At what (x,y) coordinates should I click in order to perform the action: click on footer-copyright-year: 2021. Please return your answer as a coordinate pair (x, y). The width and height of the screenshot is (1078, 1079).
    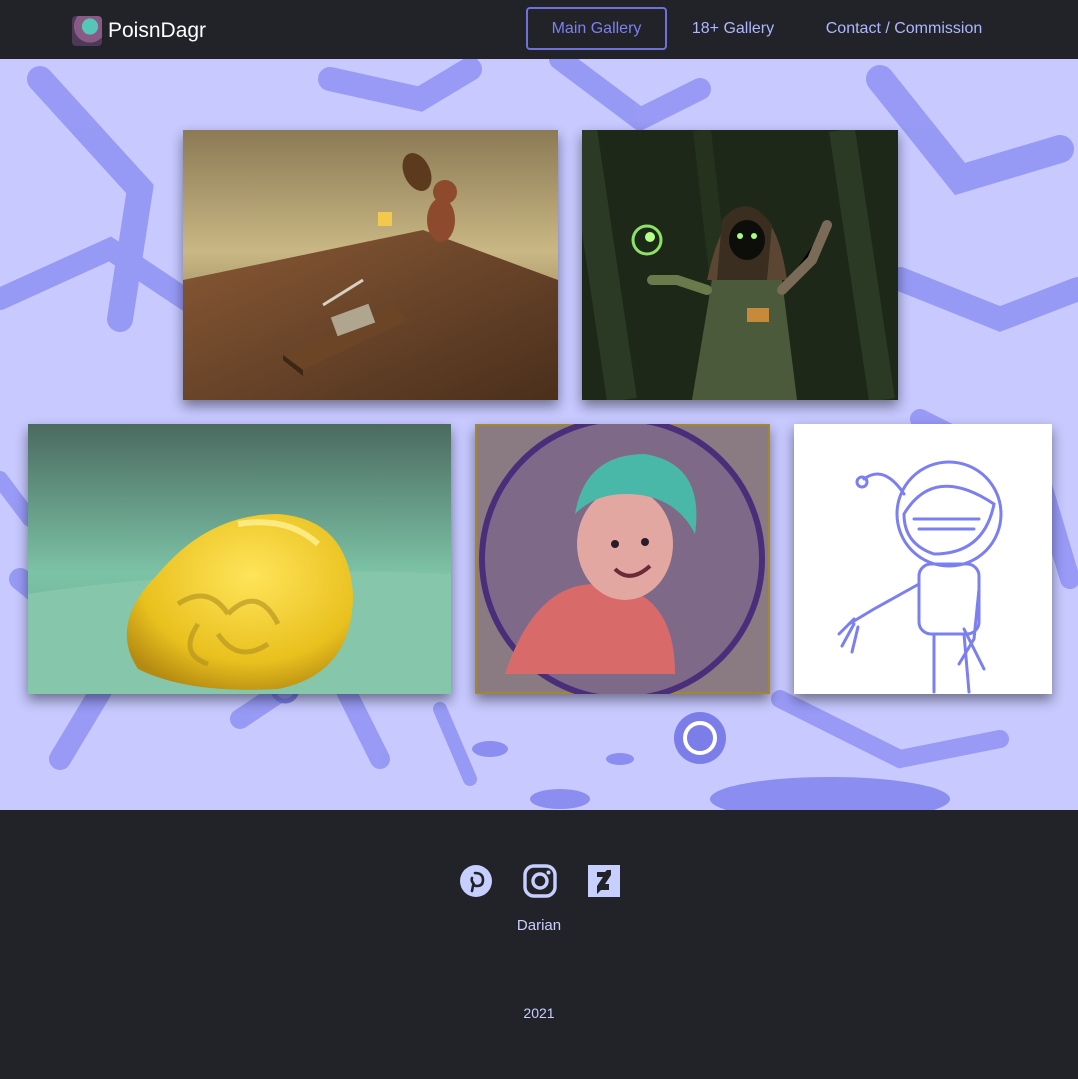
    Looking at the image, I should click on (539, 1013).